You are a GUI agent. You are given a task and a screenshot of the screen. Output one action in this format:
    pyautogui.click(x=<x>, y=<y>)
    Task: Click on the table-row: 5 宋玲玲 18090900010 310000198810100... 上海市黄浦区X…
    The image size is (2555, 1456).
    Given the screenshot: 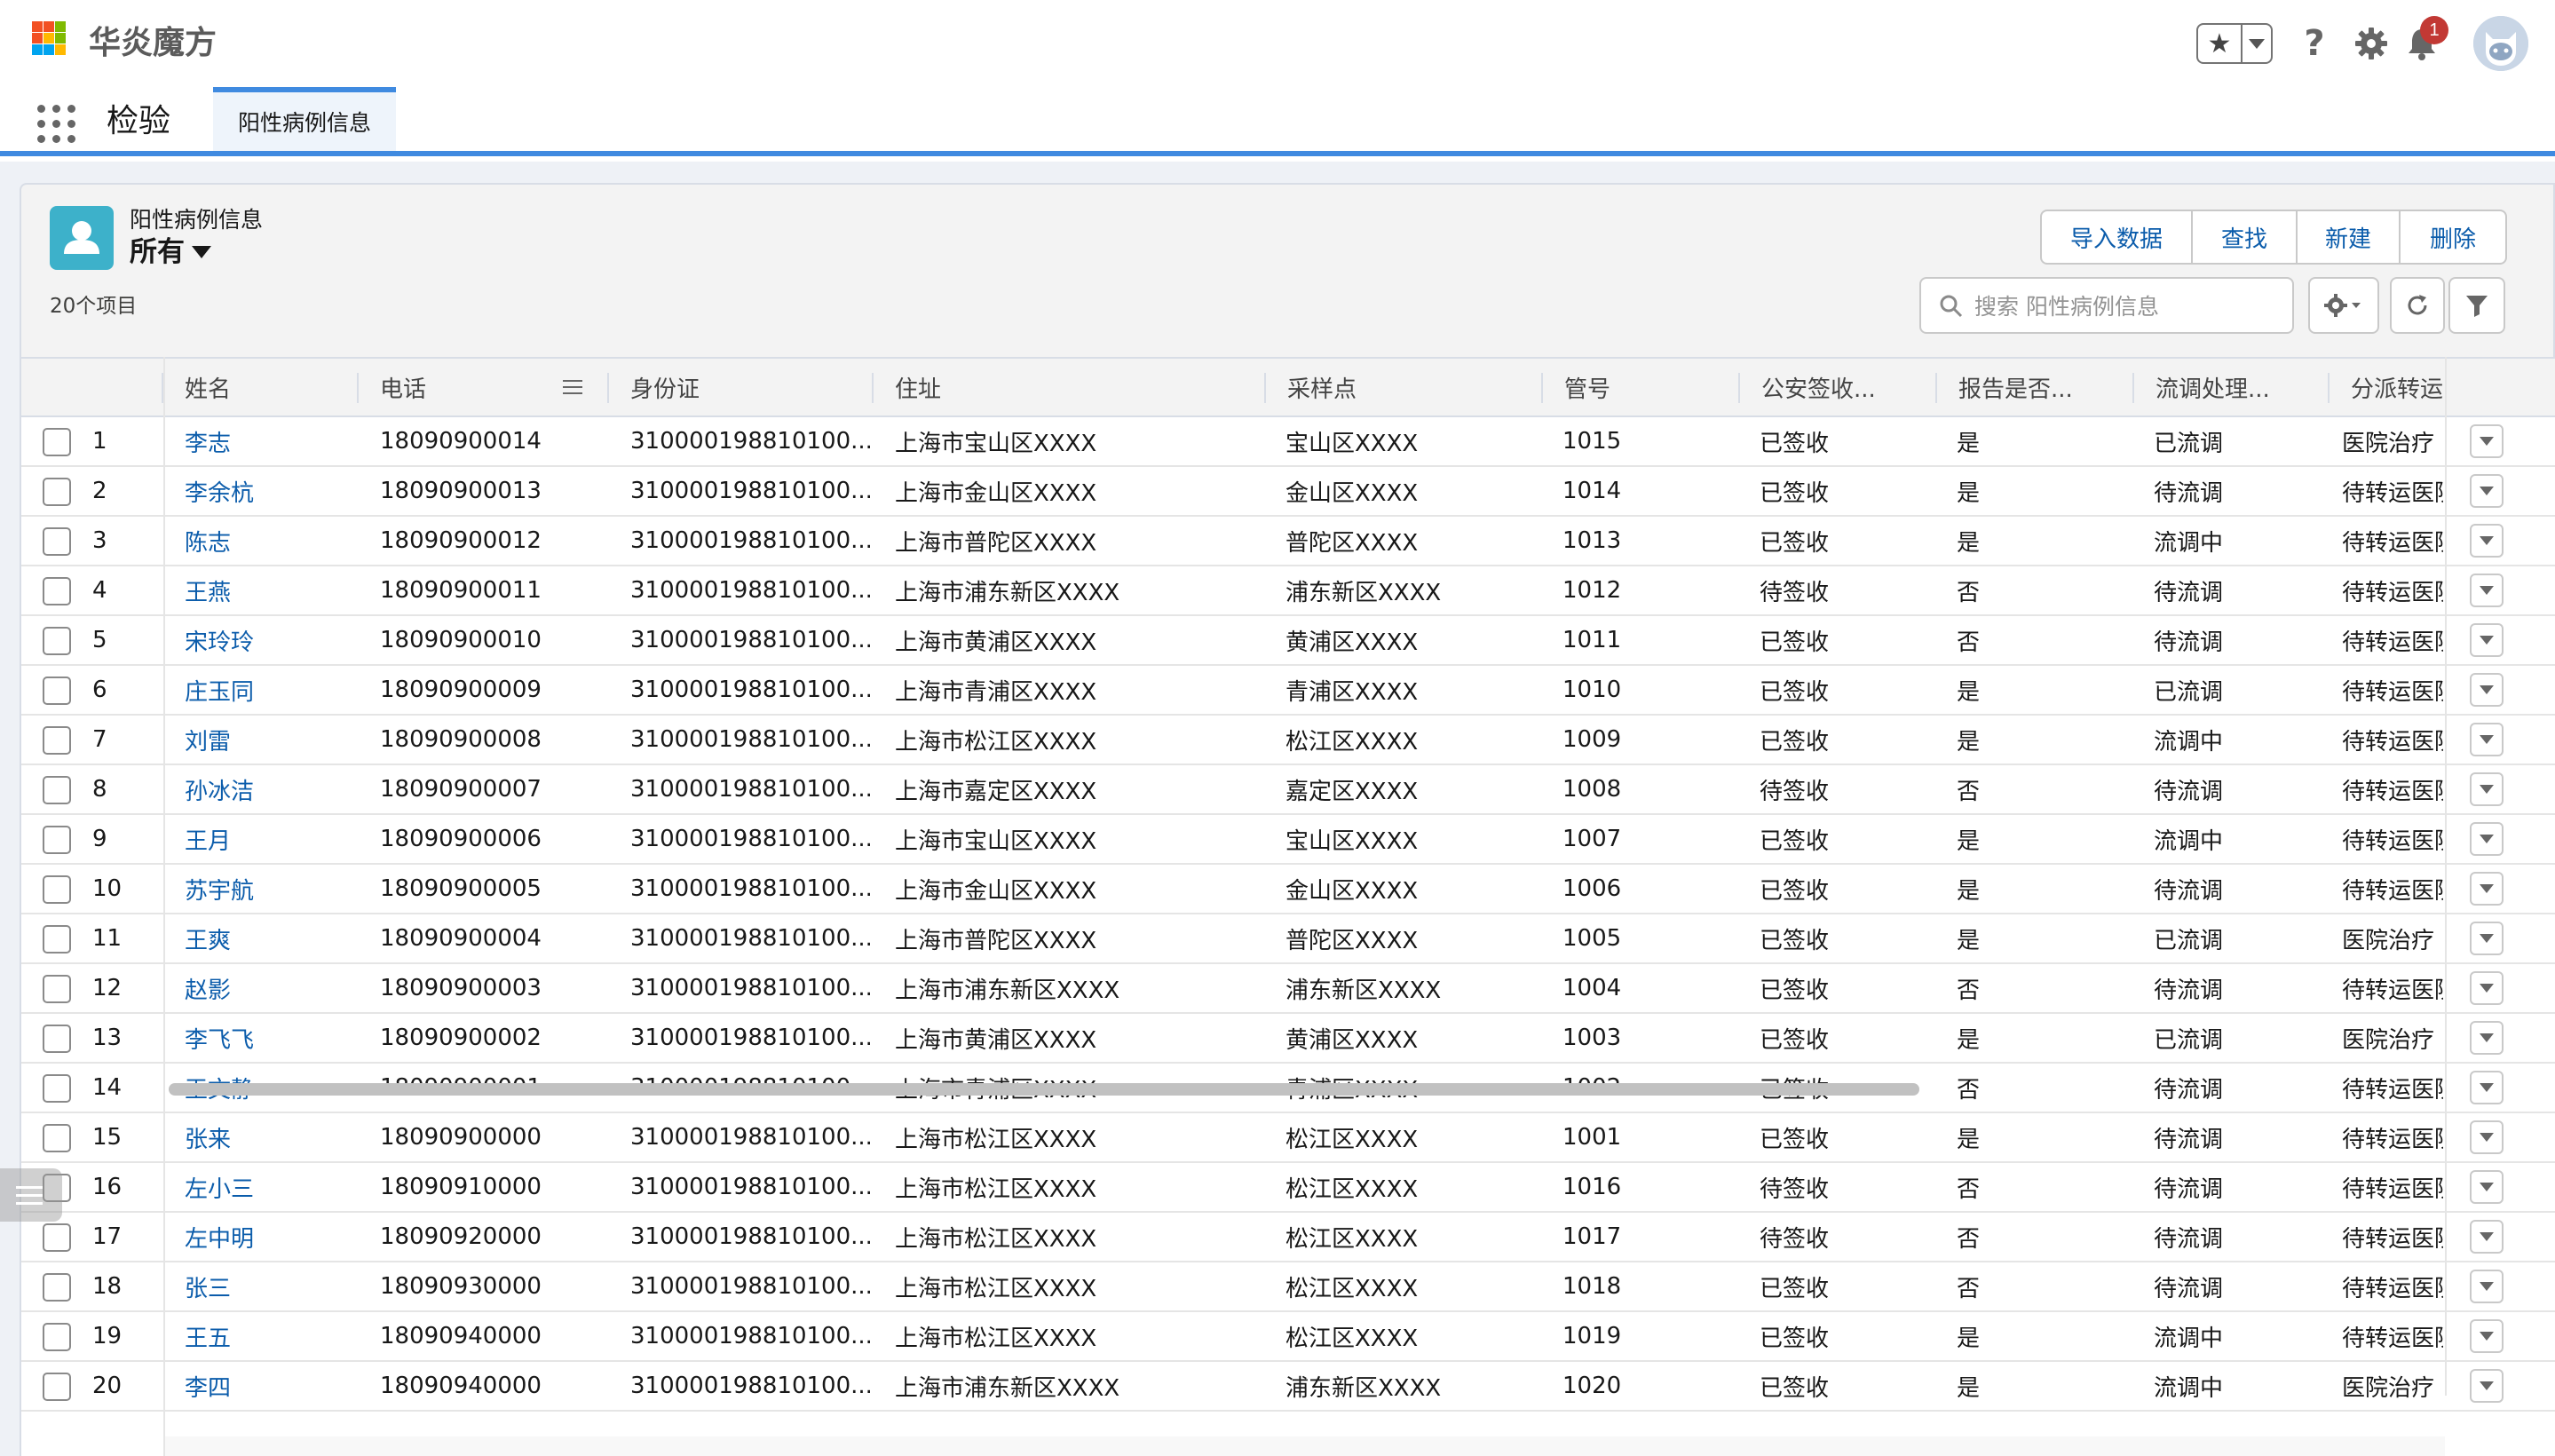 What is the action you would take?
    pyautogui.click(x=1288, y=641)
    